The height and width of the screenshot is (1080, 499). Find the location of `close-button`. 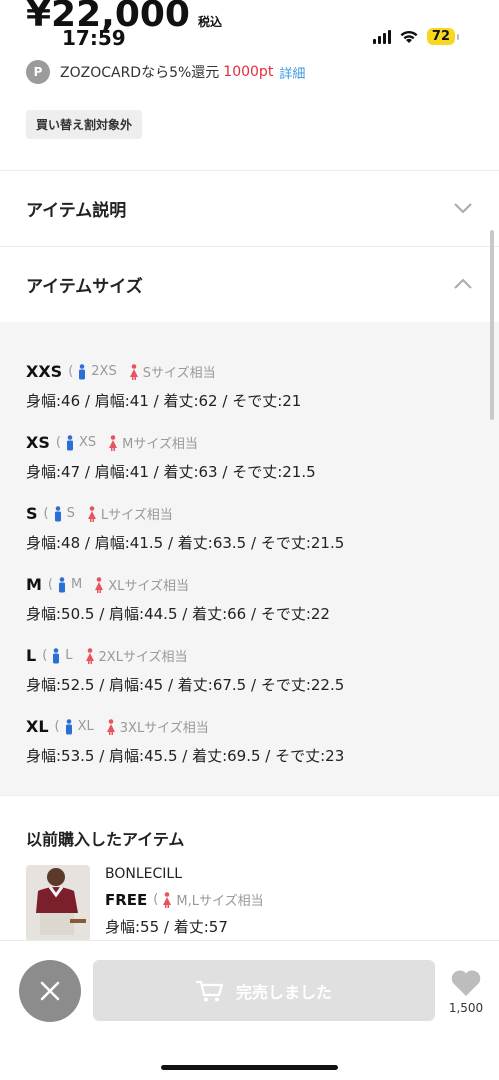

close-button is located at coordinates (50, 991).